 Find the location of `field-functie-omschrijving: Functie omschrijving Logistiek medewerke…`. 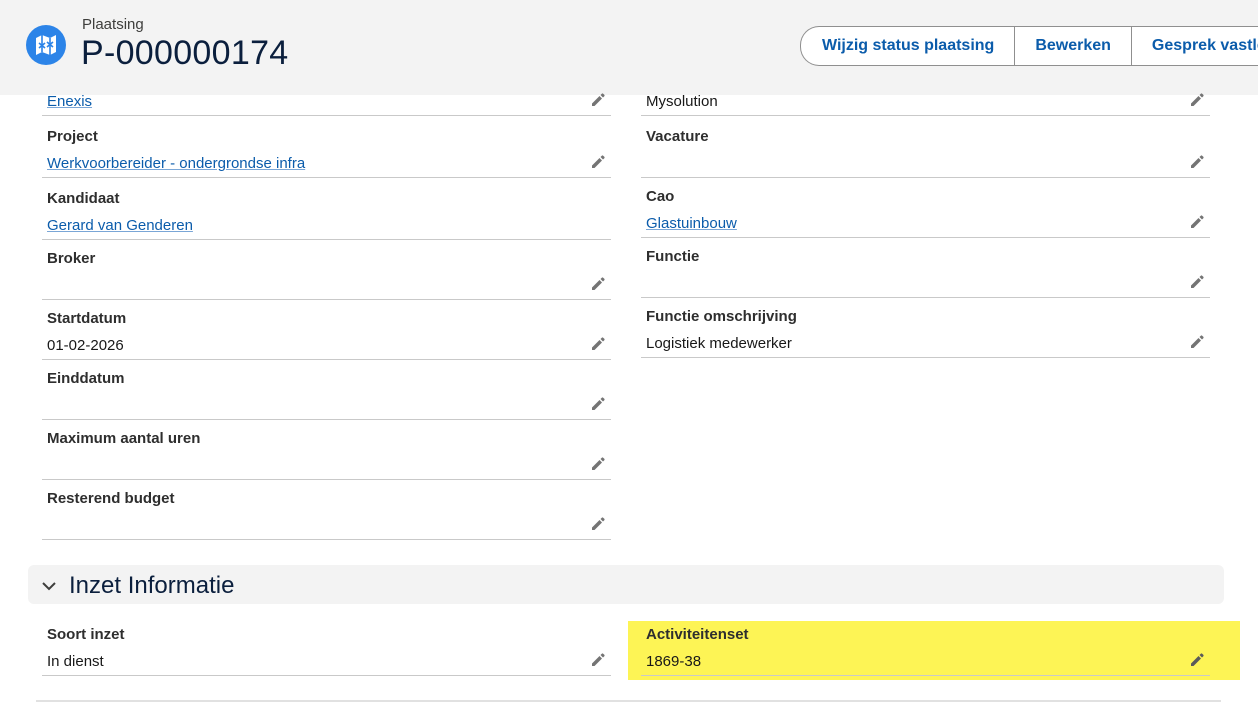

field-functie-omschrijving: Functie omschrijving Logistiek medewerke… is located at coordinates (925, 327).